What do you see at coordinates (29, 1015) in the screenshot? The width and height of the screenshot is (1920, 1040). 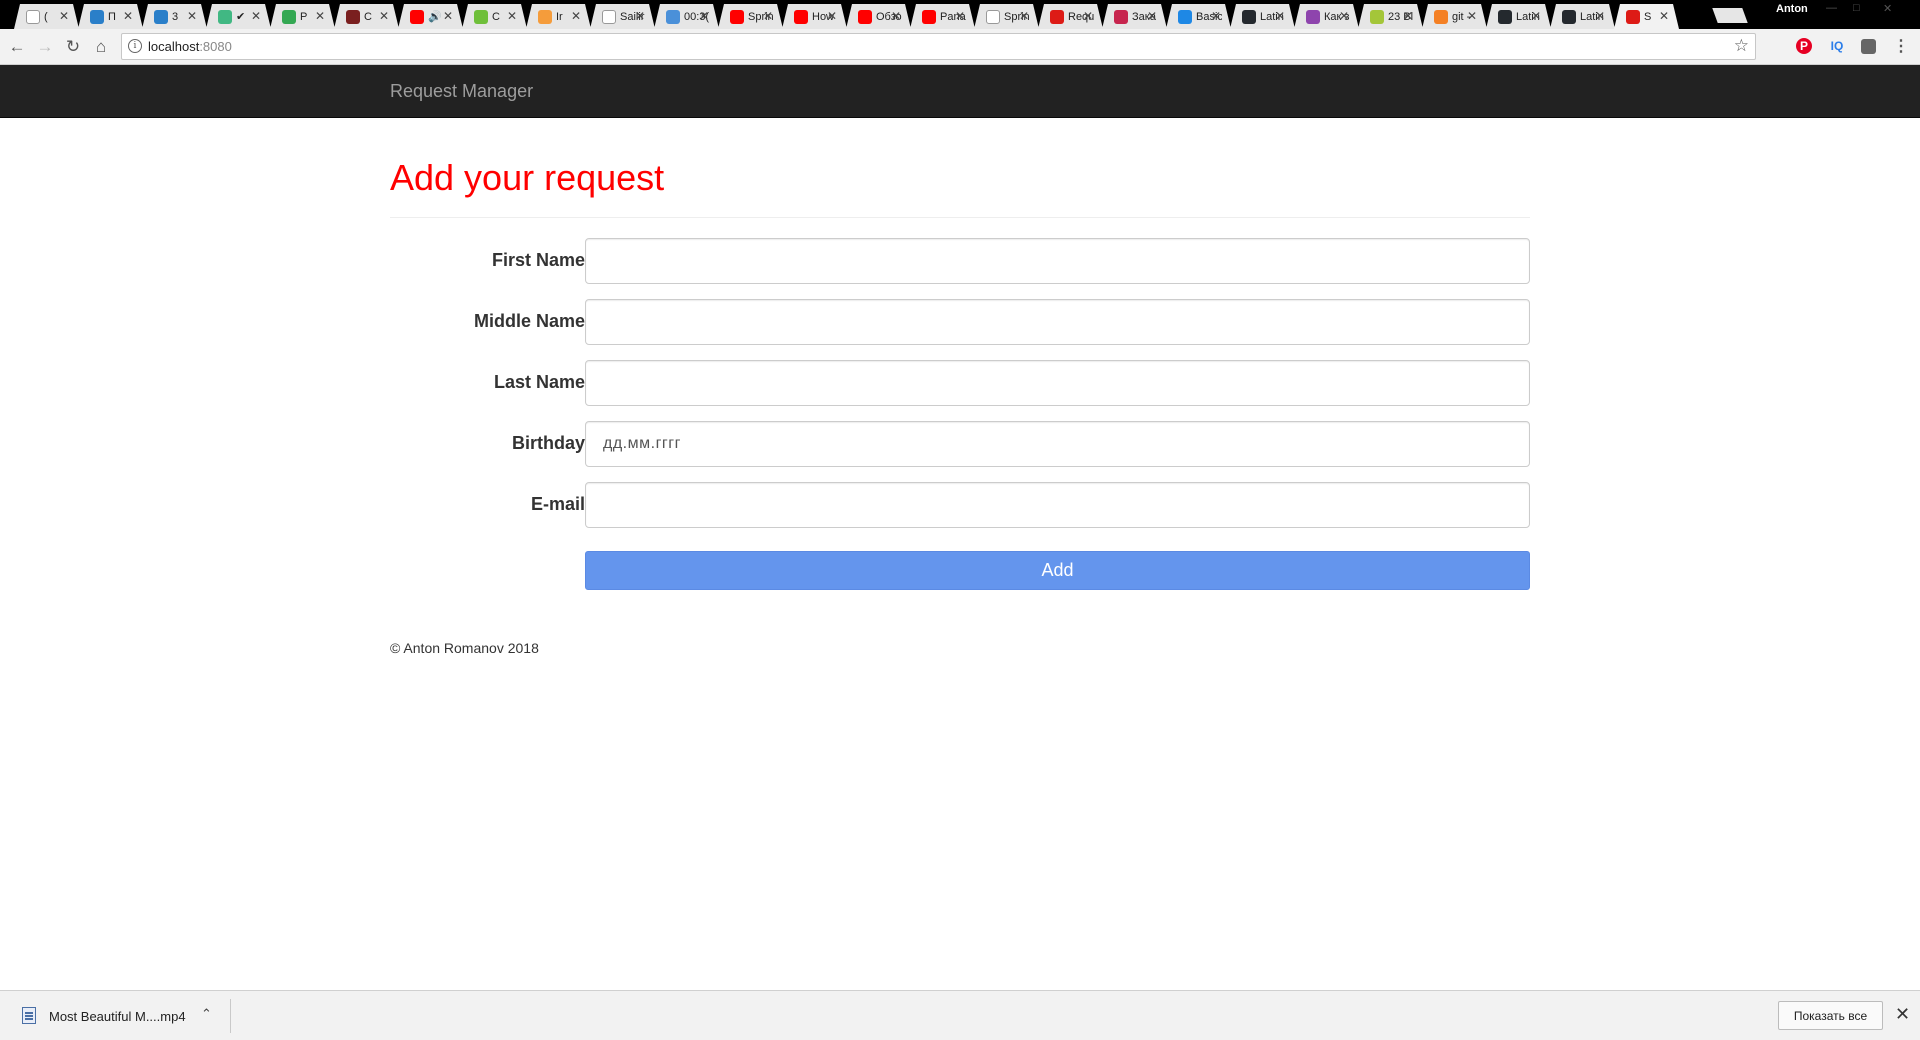 I see `video-file-icon` at bounding box center [29, 1015].